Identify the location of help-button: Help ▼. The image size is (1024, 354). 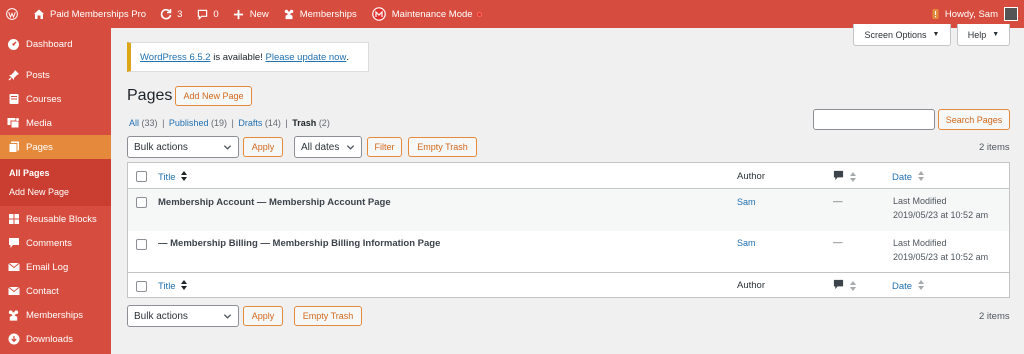
(983, 35).